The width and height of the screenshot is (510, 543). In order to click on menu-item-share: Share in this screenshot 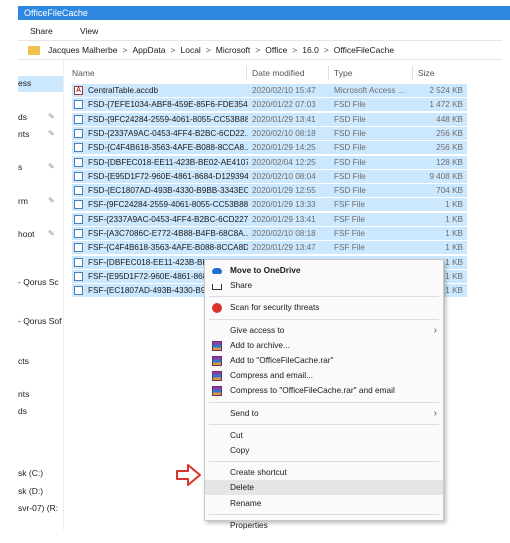, I will do `click(324, 285)`.